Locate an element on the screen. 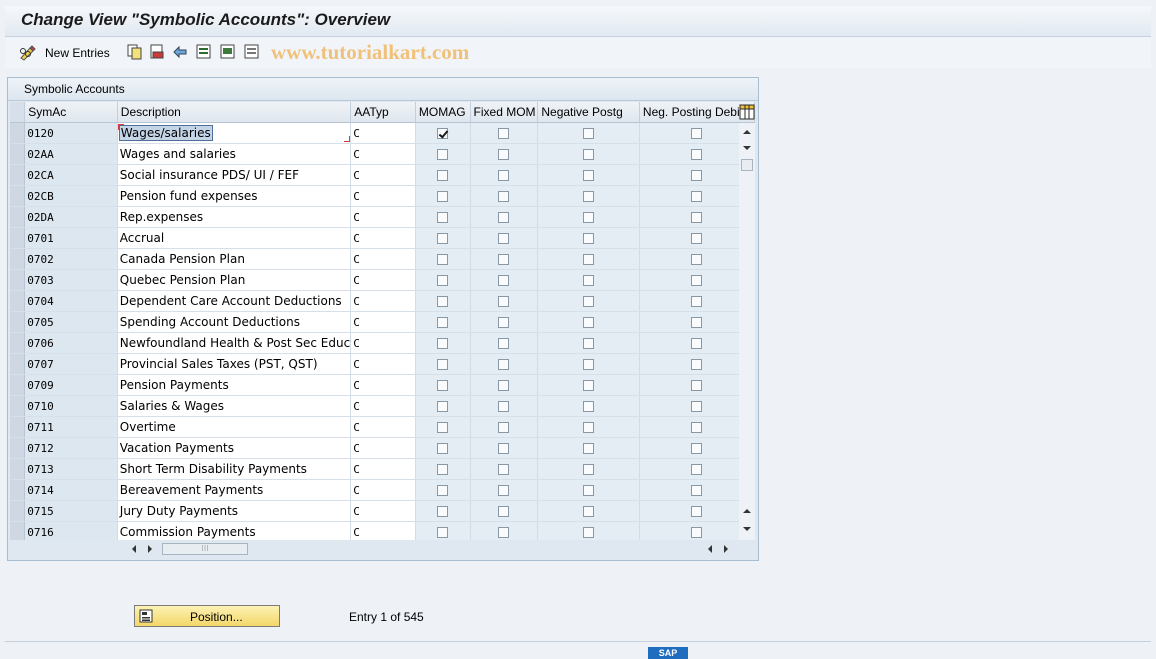  scroll-left-end-icon is located at coordinates (710, 549).